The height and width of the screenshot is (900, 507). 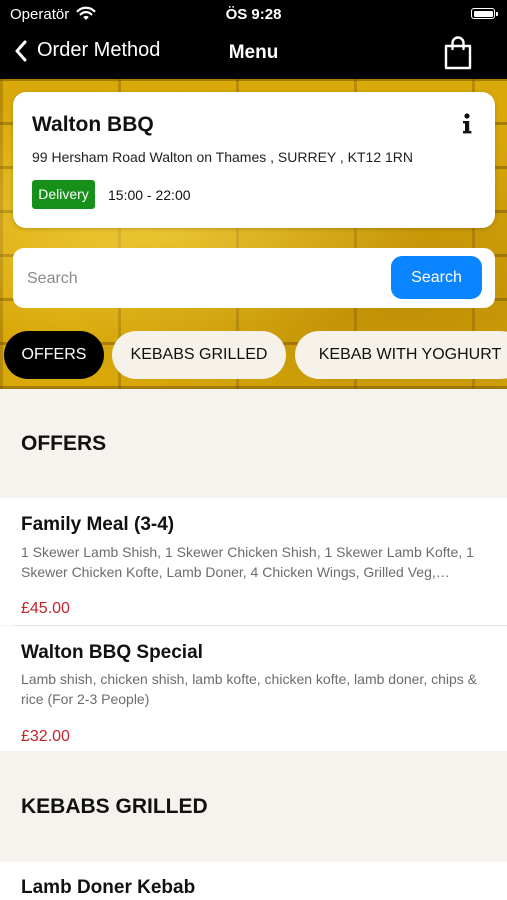 What do you see at coordinates (54, 355) in the screenshot?
I see `tab-offers: OFFERS` at bounding box center [54, 355].